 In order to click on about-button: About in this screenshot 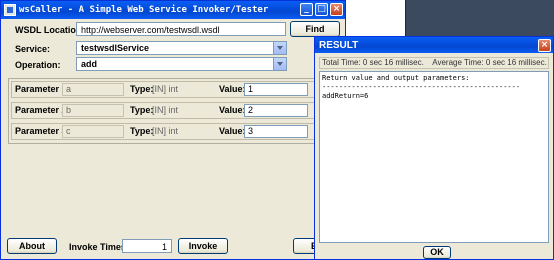, I will do `click(32, 246)`.